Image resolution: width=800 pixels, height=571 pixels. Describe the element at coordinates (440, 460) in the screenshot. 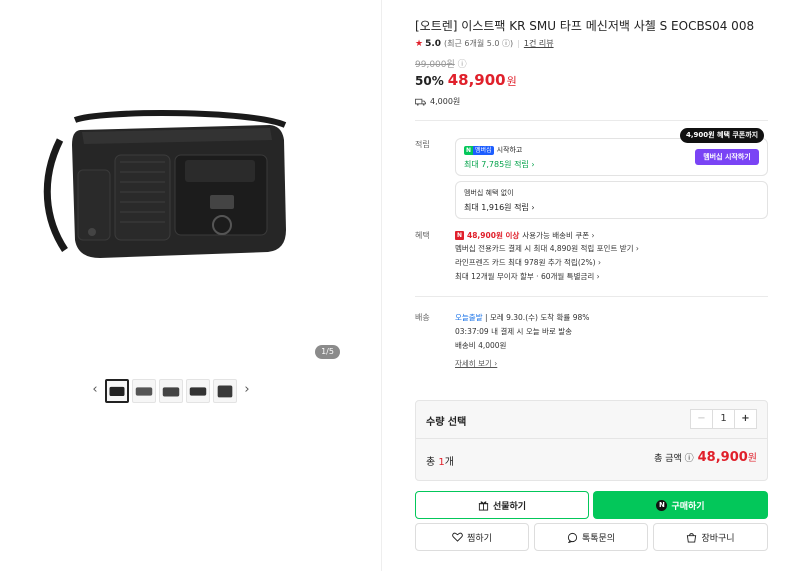

I see `total-count: 총 1개` at that location.